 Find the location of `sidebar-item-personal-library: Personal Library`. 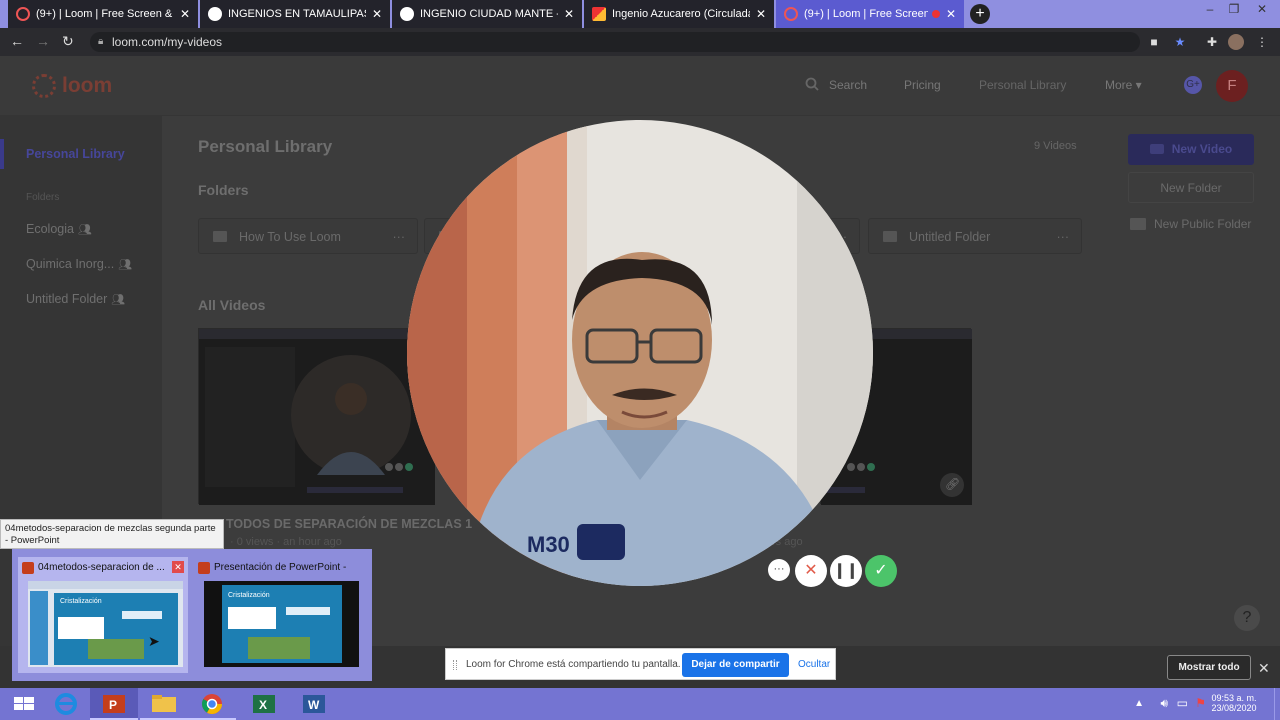

sidebar-item-personal-library: Personal Library is located at coordinates (75, 154).